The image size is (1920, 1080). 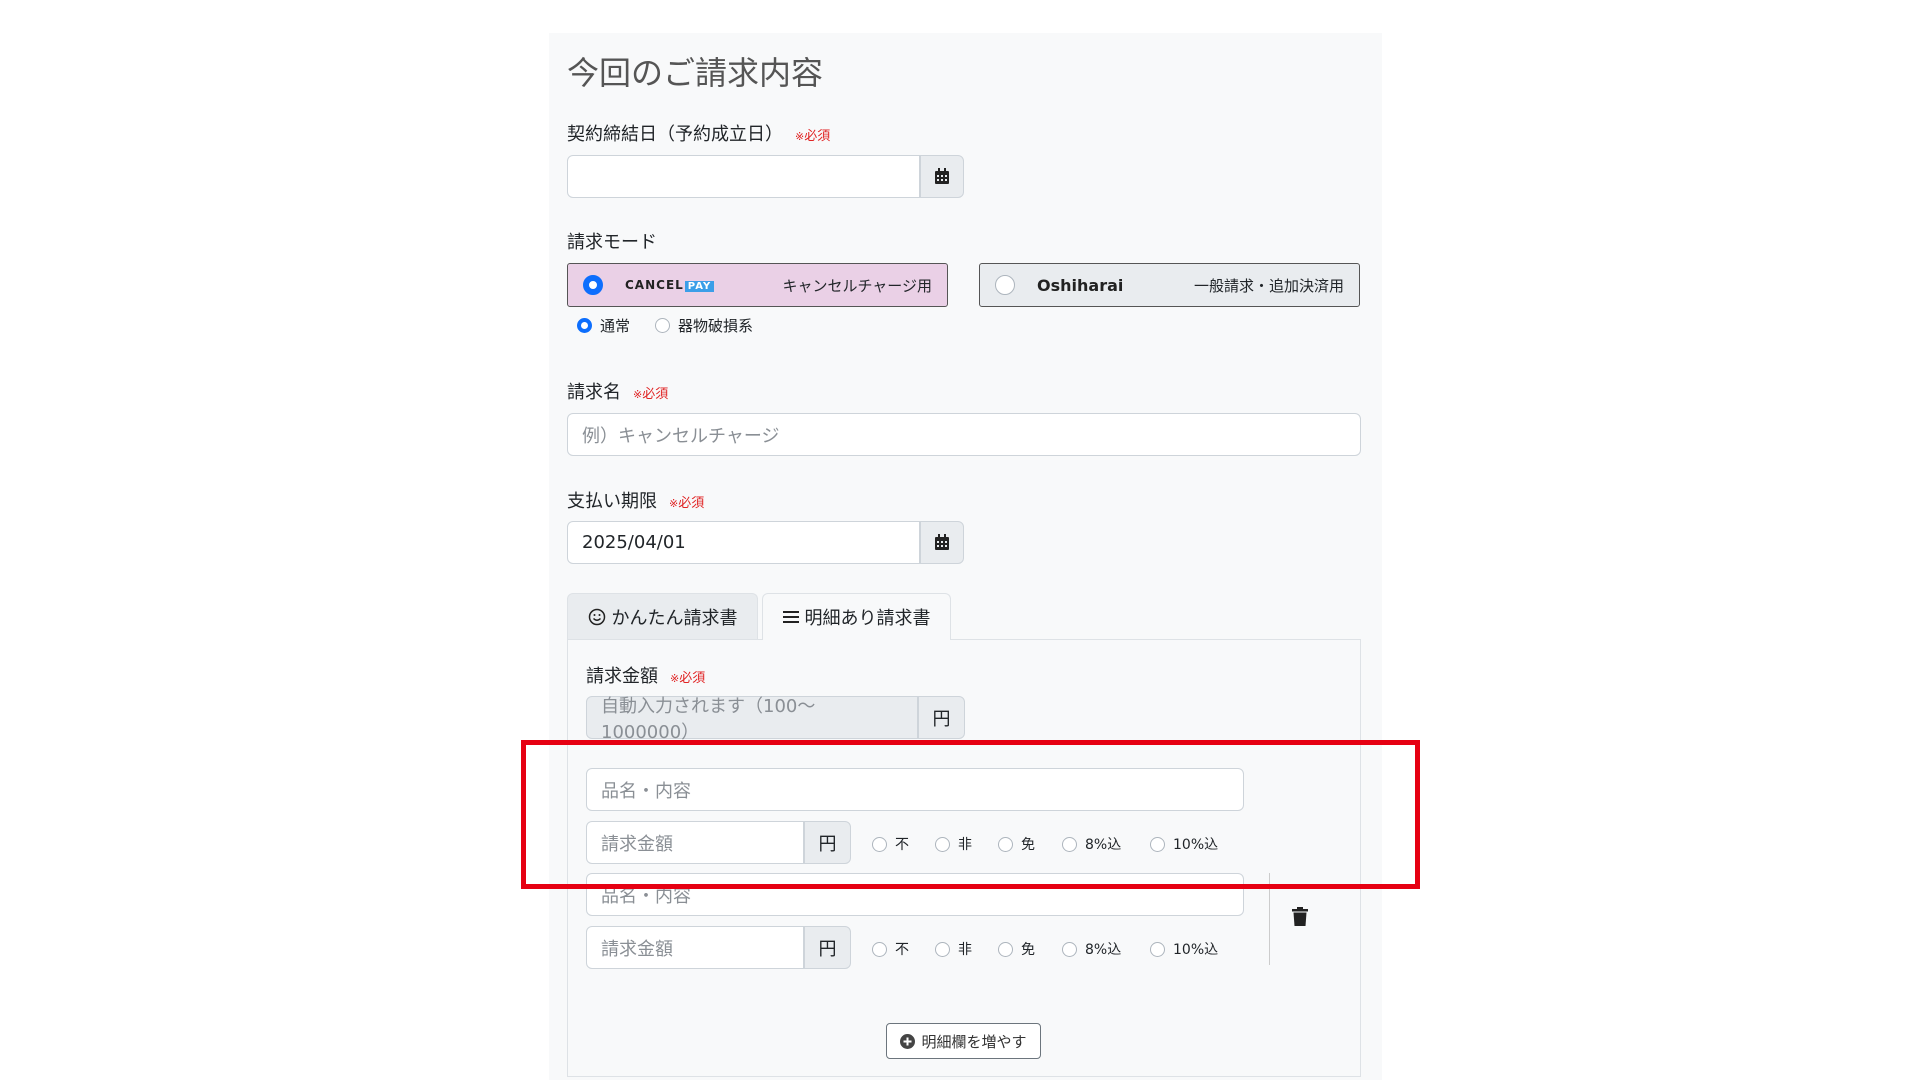 What do you see at coordinates (612, 501) in the screenshot?
I see `due-date-label-text: 支払い期限` at bounding box center [612, 501].